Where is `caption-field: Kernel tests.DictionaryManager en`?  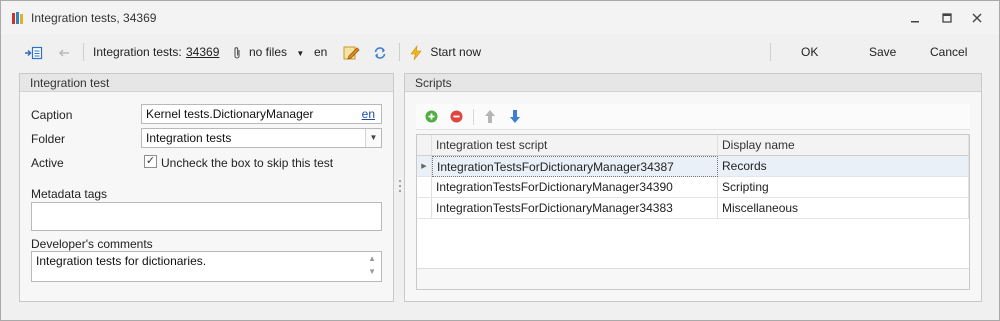
caption-field: Kernel tests.DictionaryManager en is located at coordinates (261, 114).